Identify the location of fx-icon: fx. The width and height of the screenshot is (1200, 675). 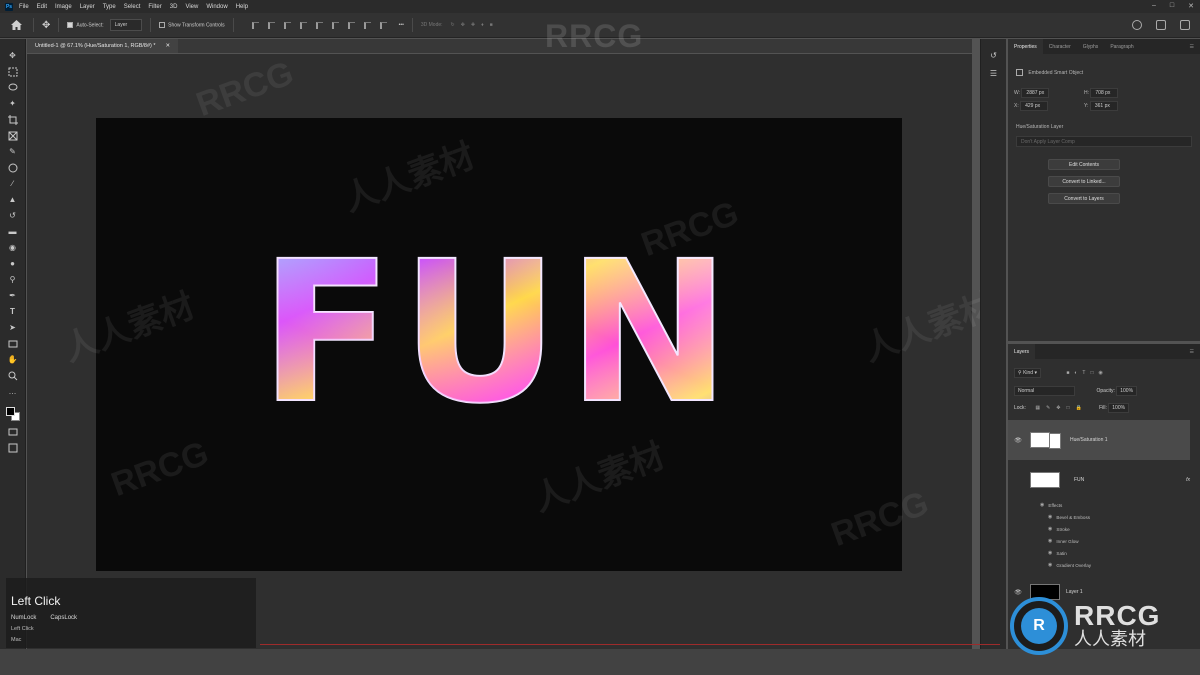
(1188, 480).